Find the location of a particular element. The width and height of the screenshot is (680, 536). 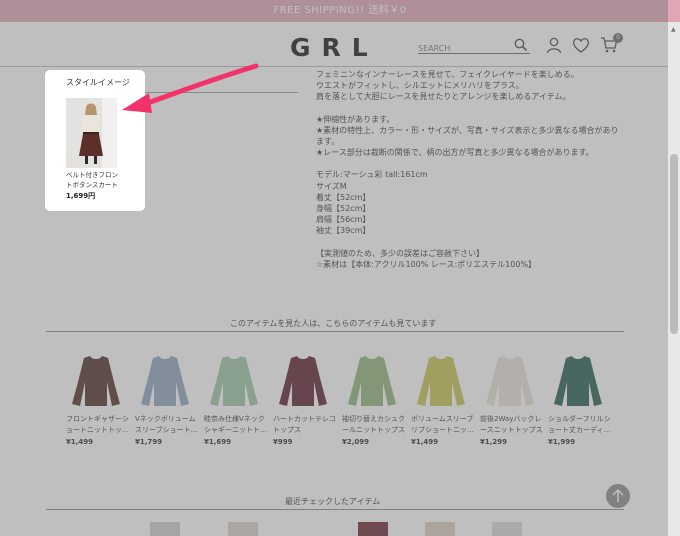

pointer-arrow-annotation is located at coordinates (190, 88).